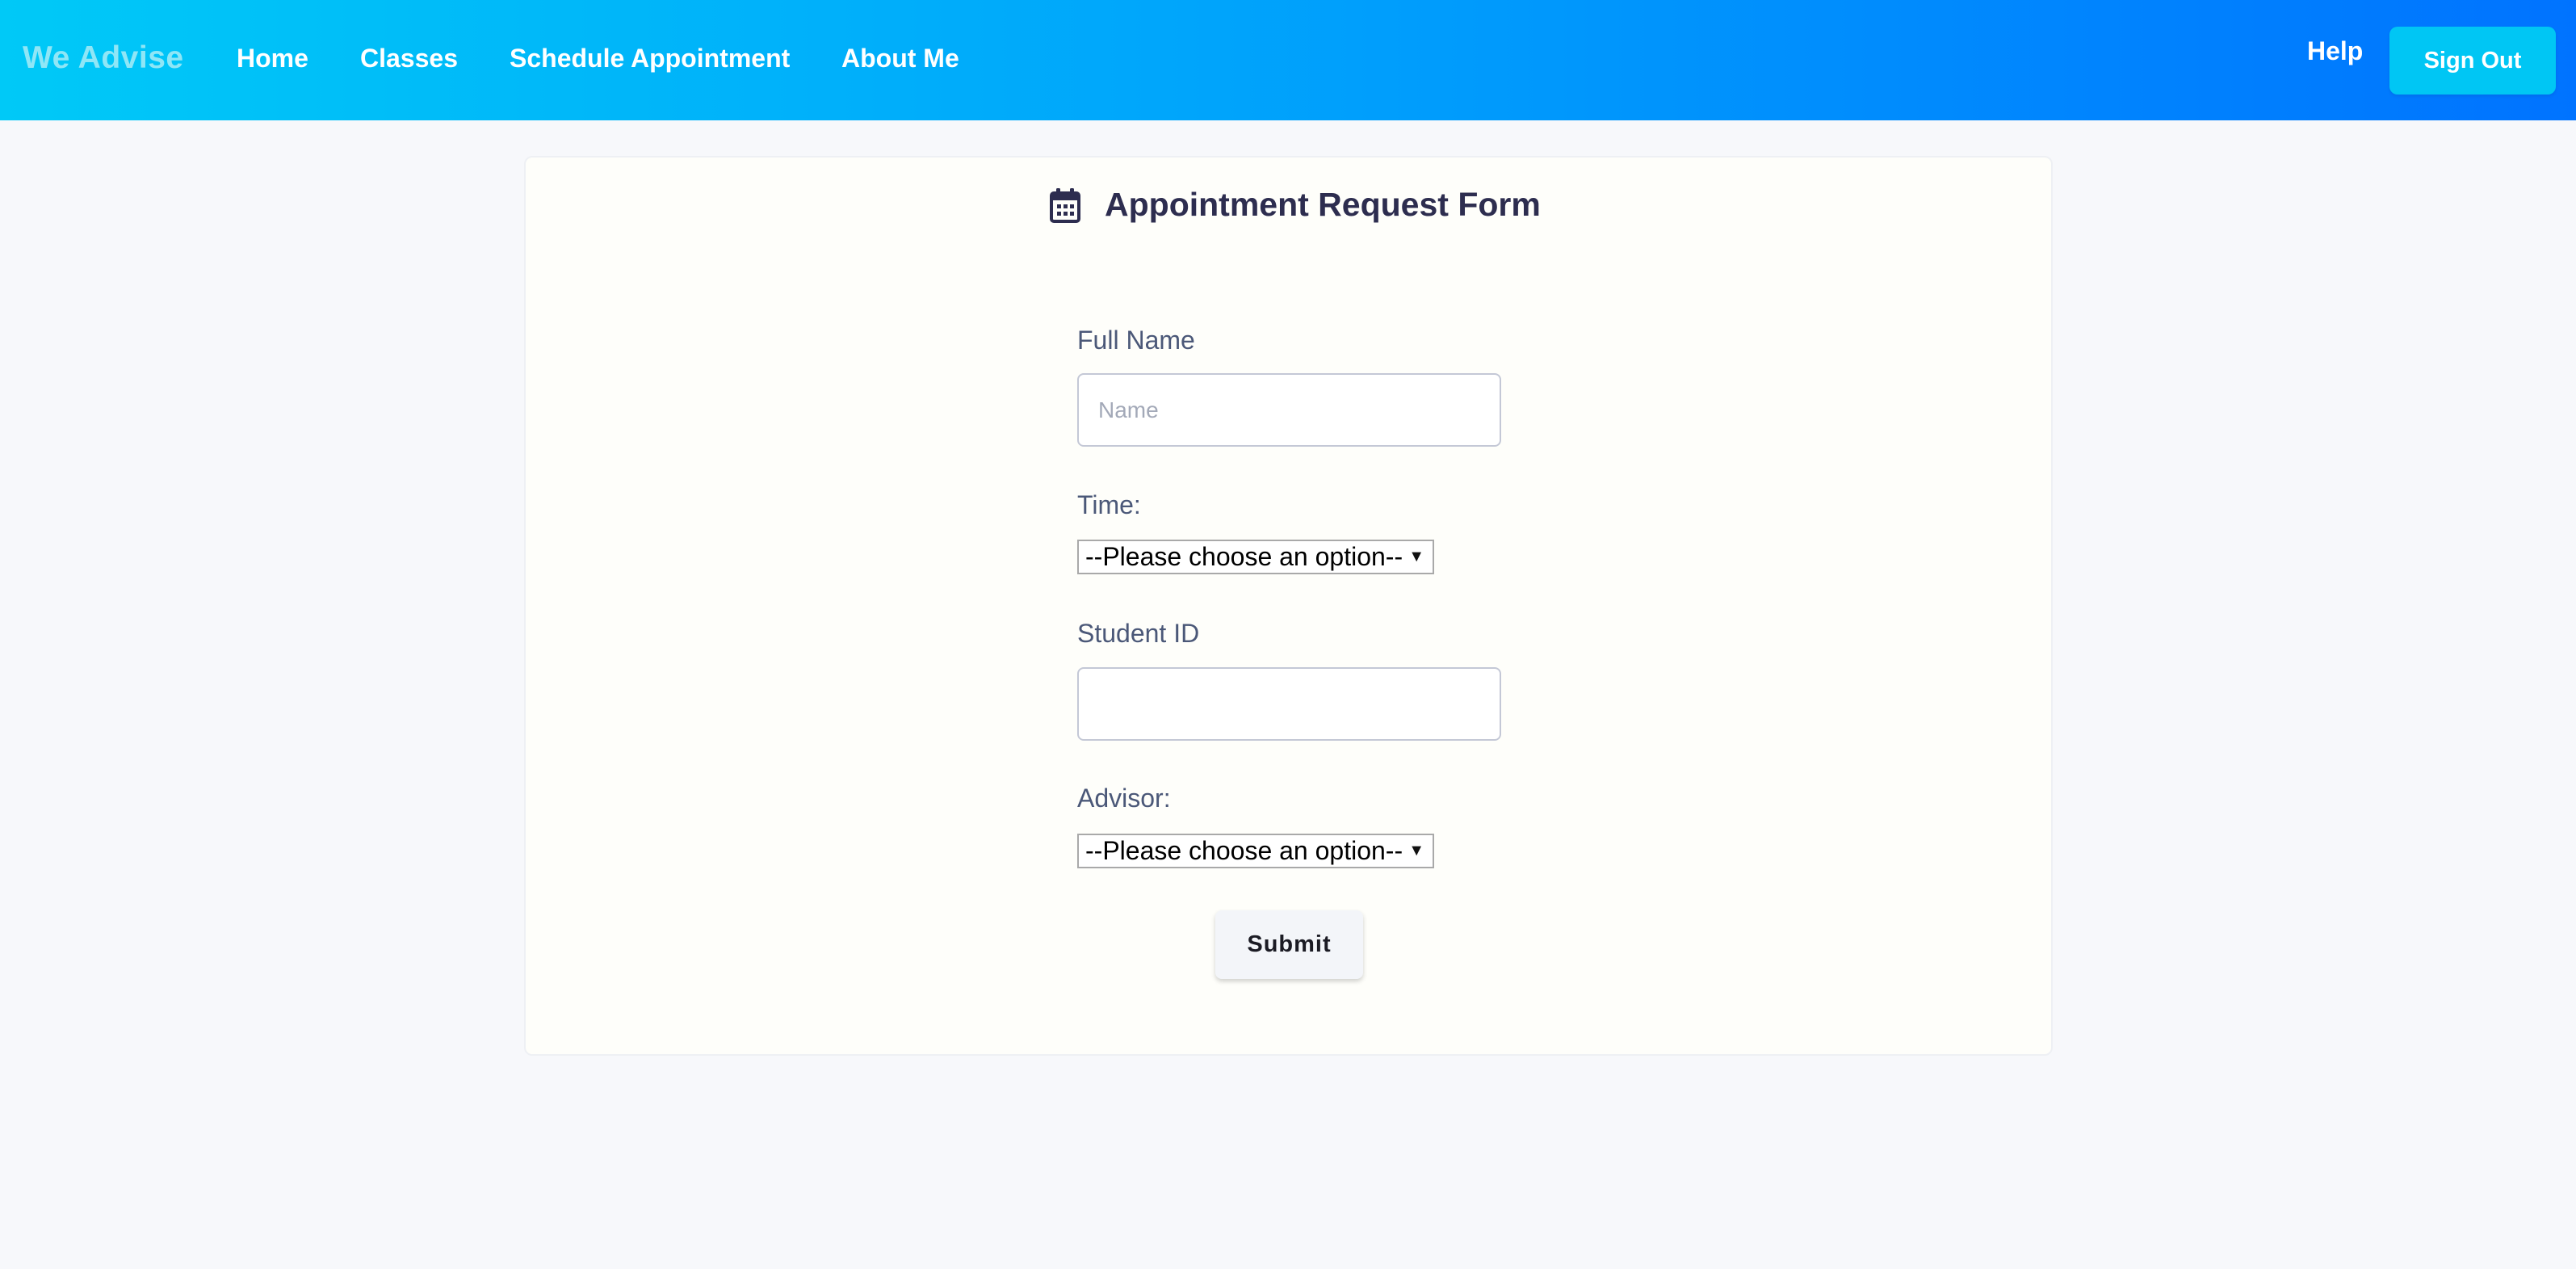  Describe the element at coordinates (1244, 556) in the screenshot. I see `time-select-value: --Please choose an option--` at that location.